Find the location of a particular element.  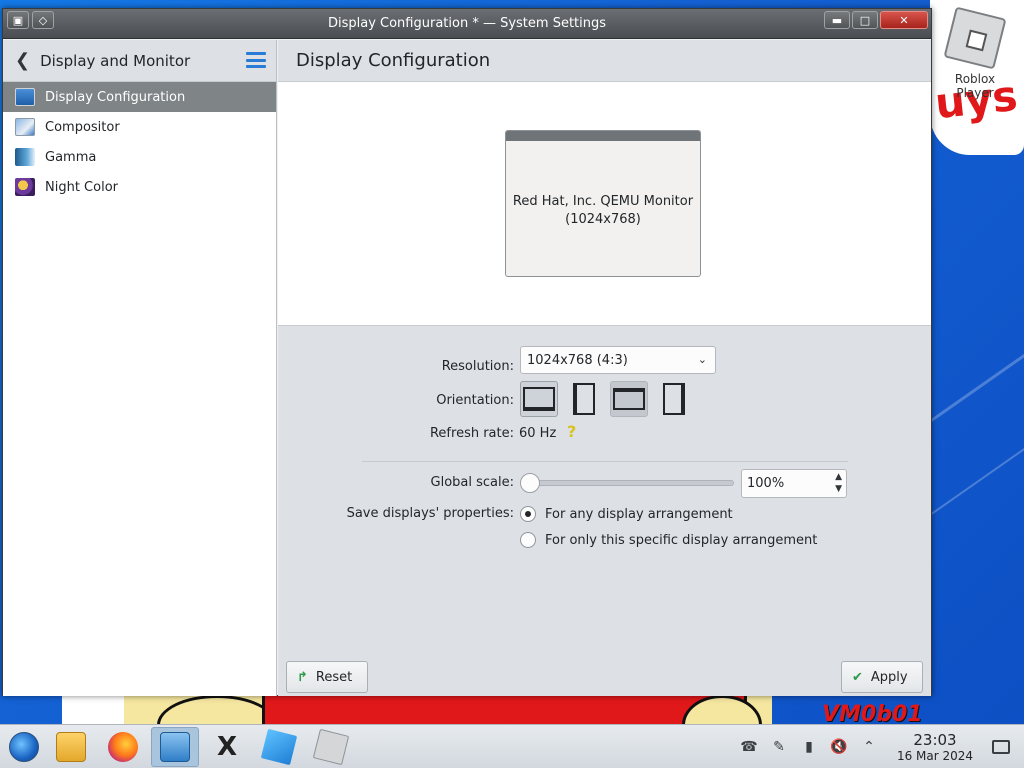

roblox-player-icon is located at coordinates (331, 747).